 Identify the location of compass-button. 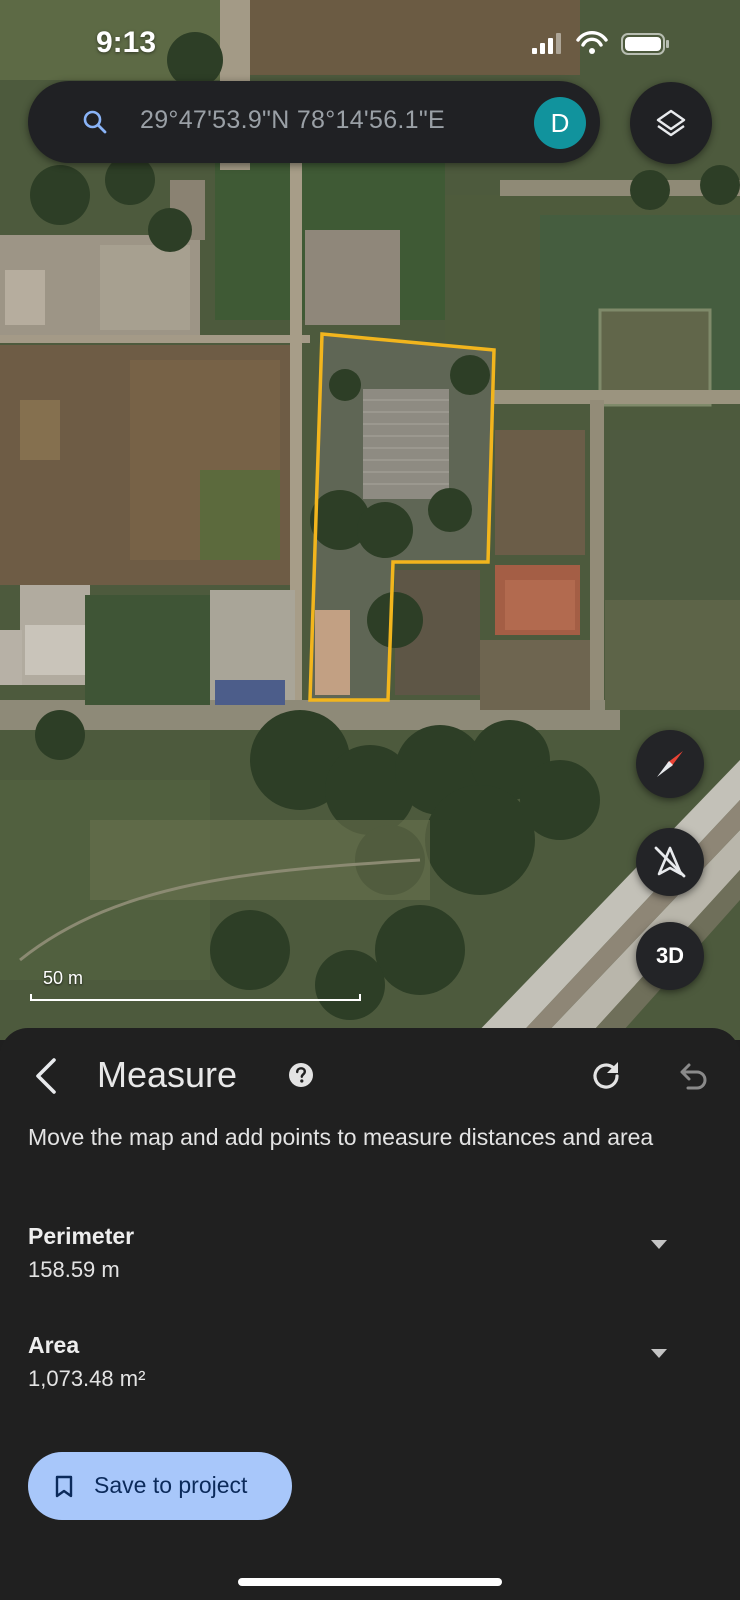
(670, 764).